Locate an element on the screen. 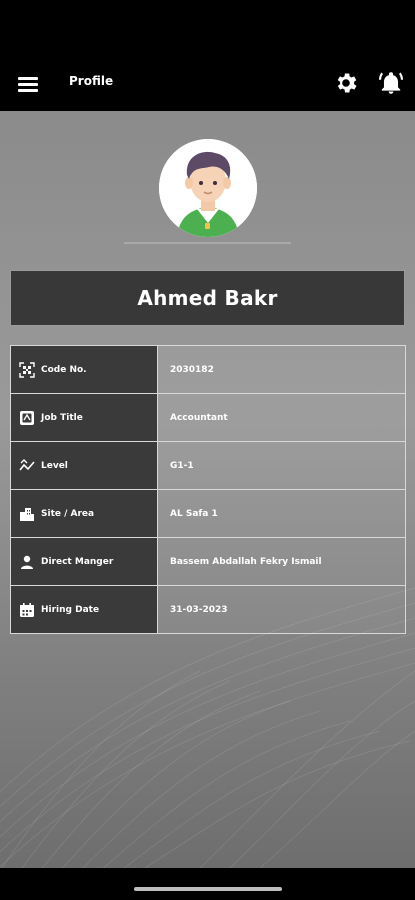 The width and height of the screenshot is (415, 900). name-banner: Ahmed Bakr is located at coordinates (207, 298).